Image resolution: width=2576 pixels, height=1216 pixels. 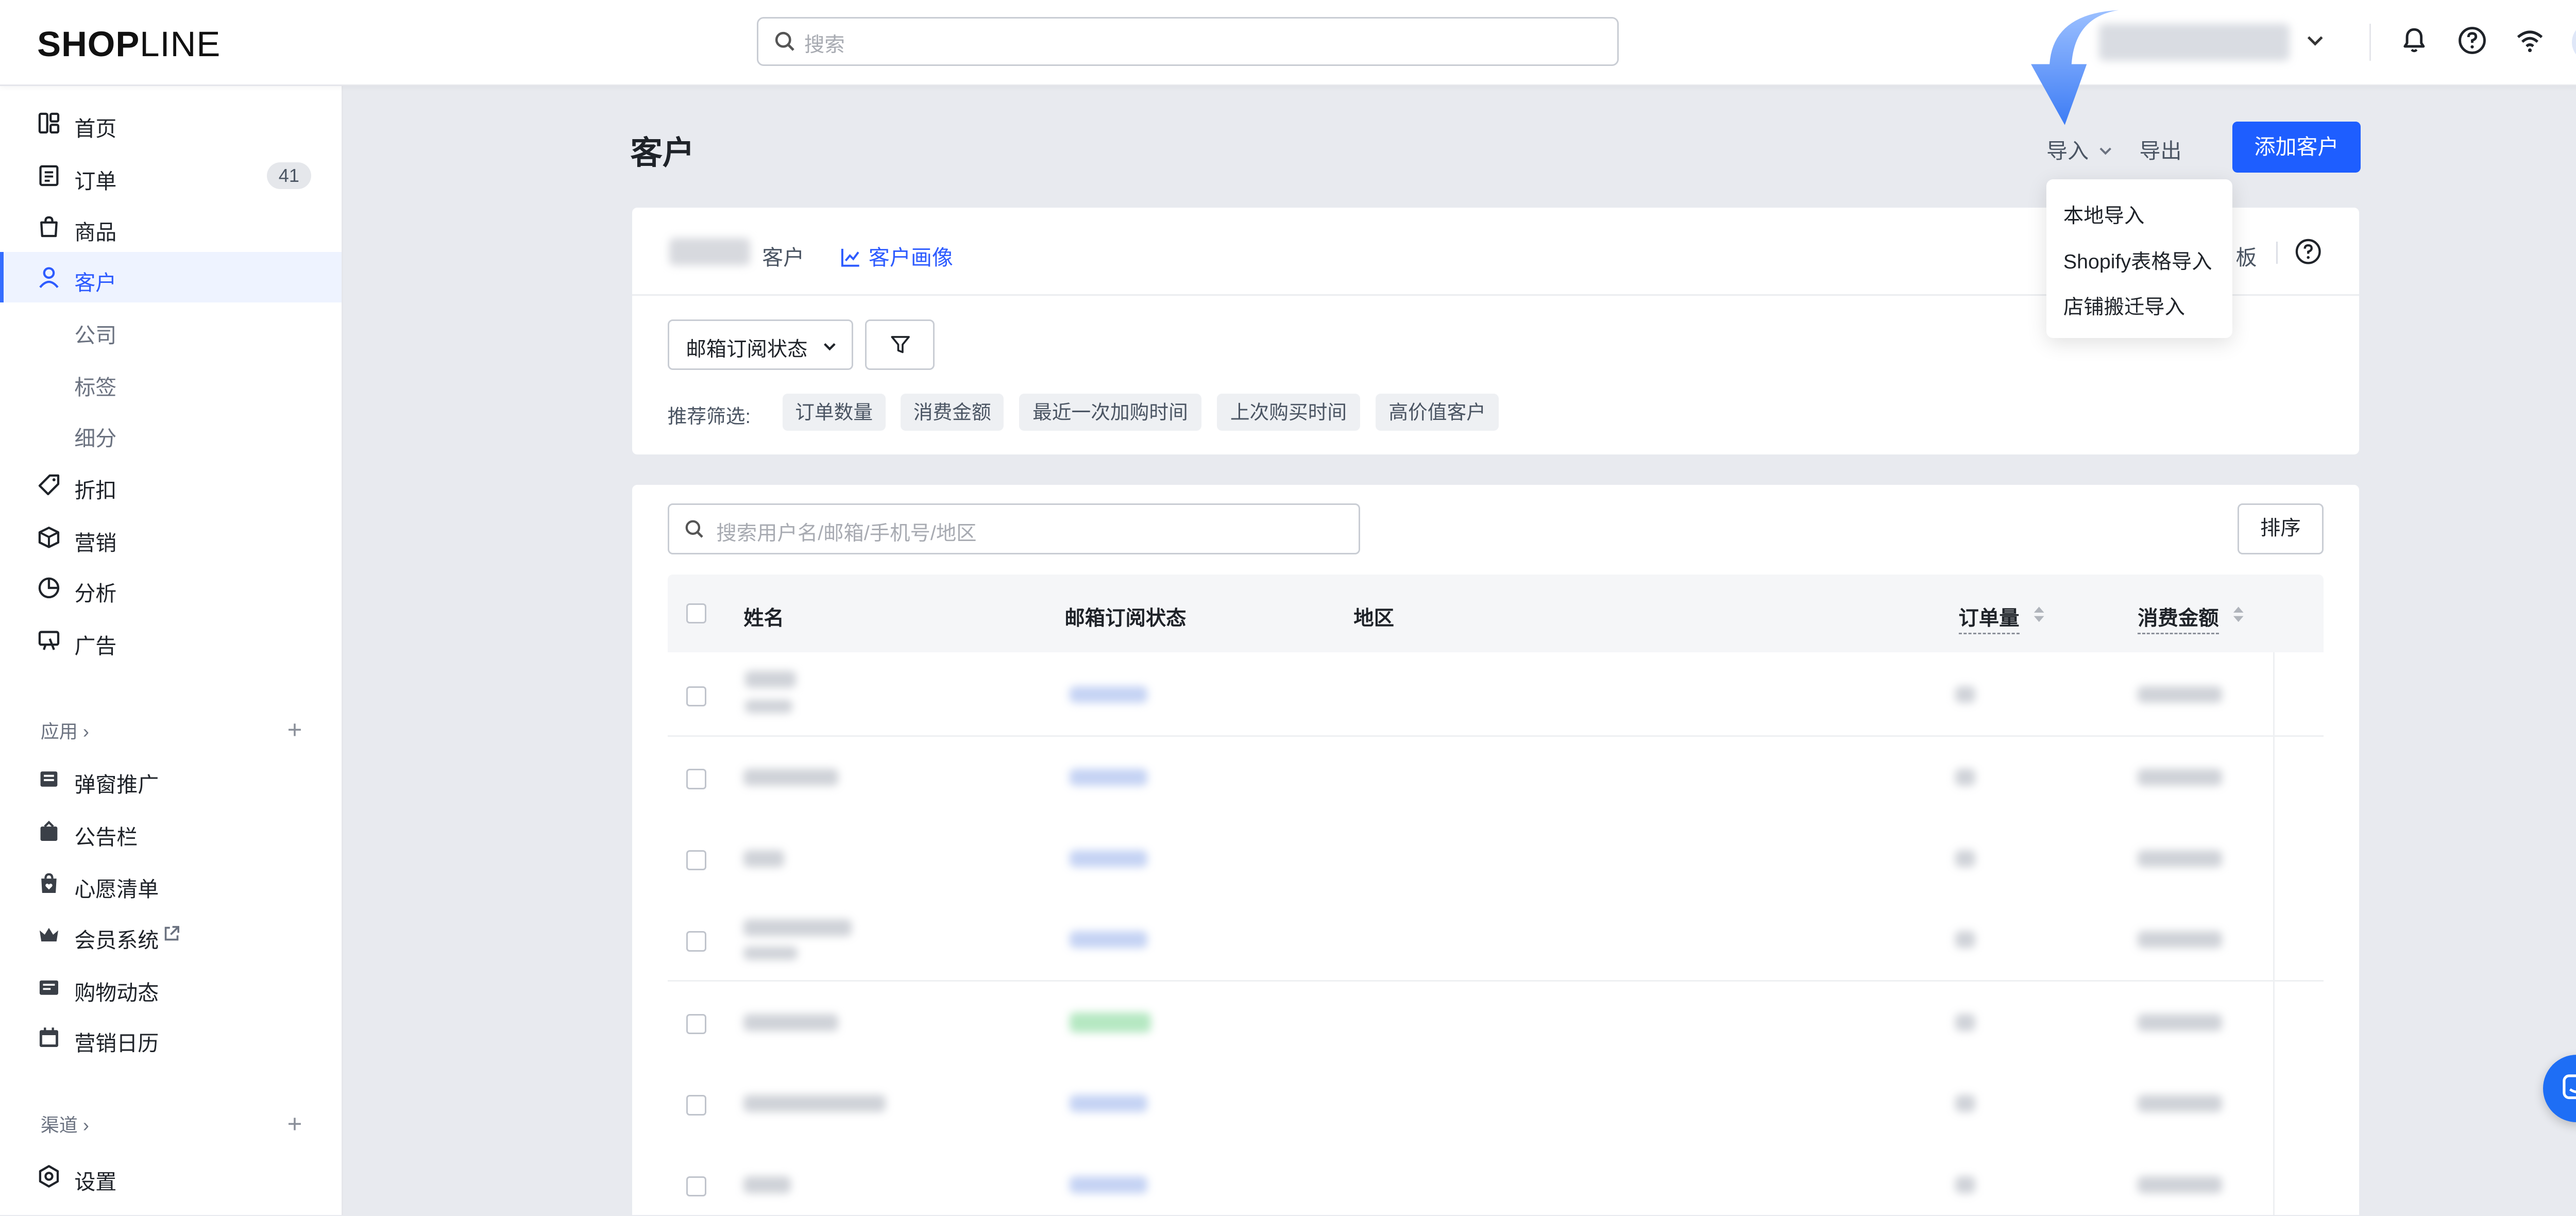 I want to click on sidebar-item-membership: 会员系统, so click(x=171, y=934).